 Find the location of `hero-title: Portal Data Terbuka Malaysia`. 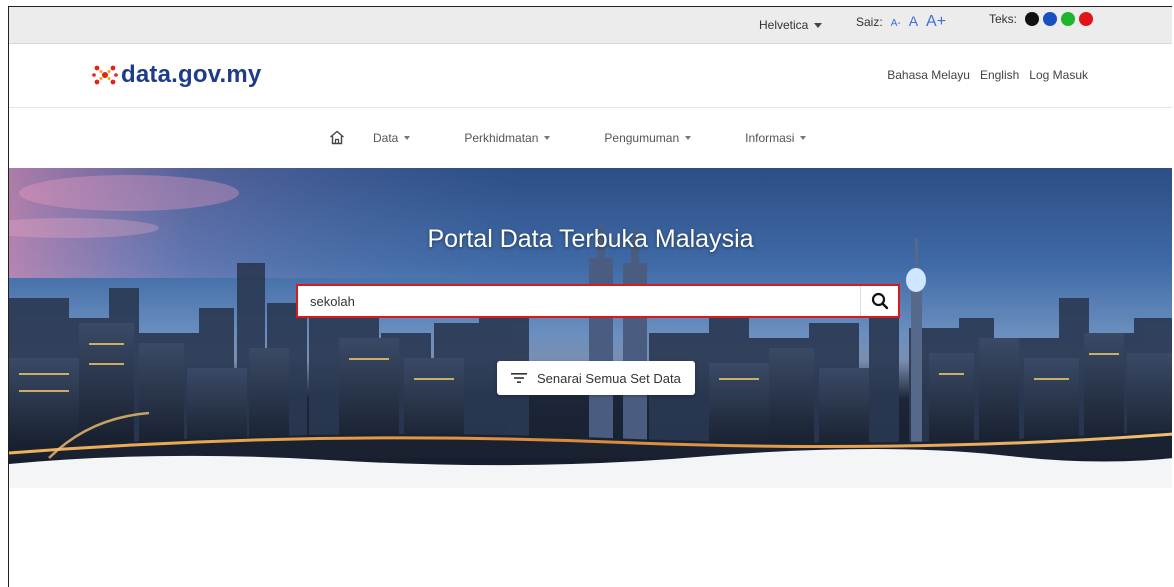

hero-title: Portal Data Terbuka Malaysia is located at coordinates (590, 239).